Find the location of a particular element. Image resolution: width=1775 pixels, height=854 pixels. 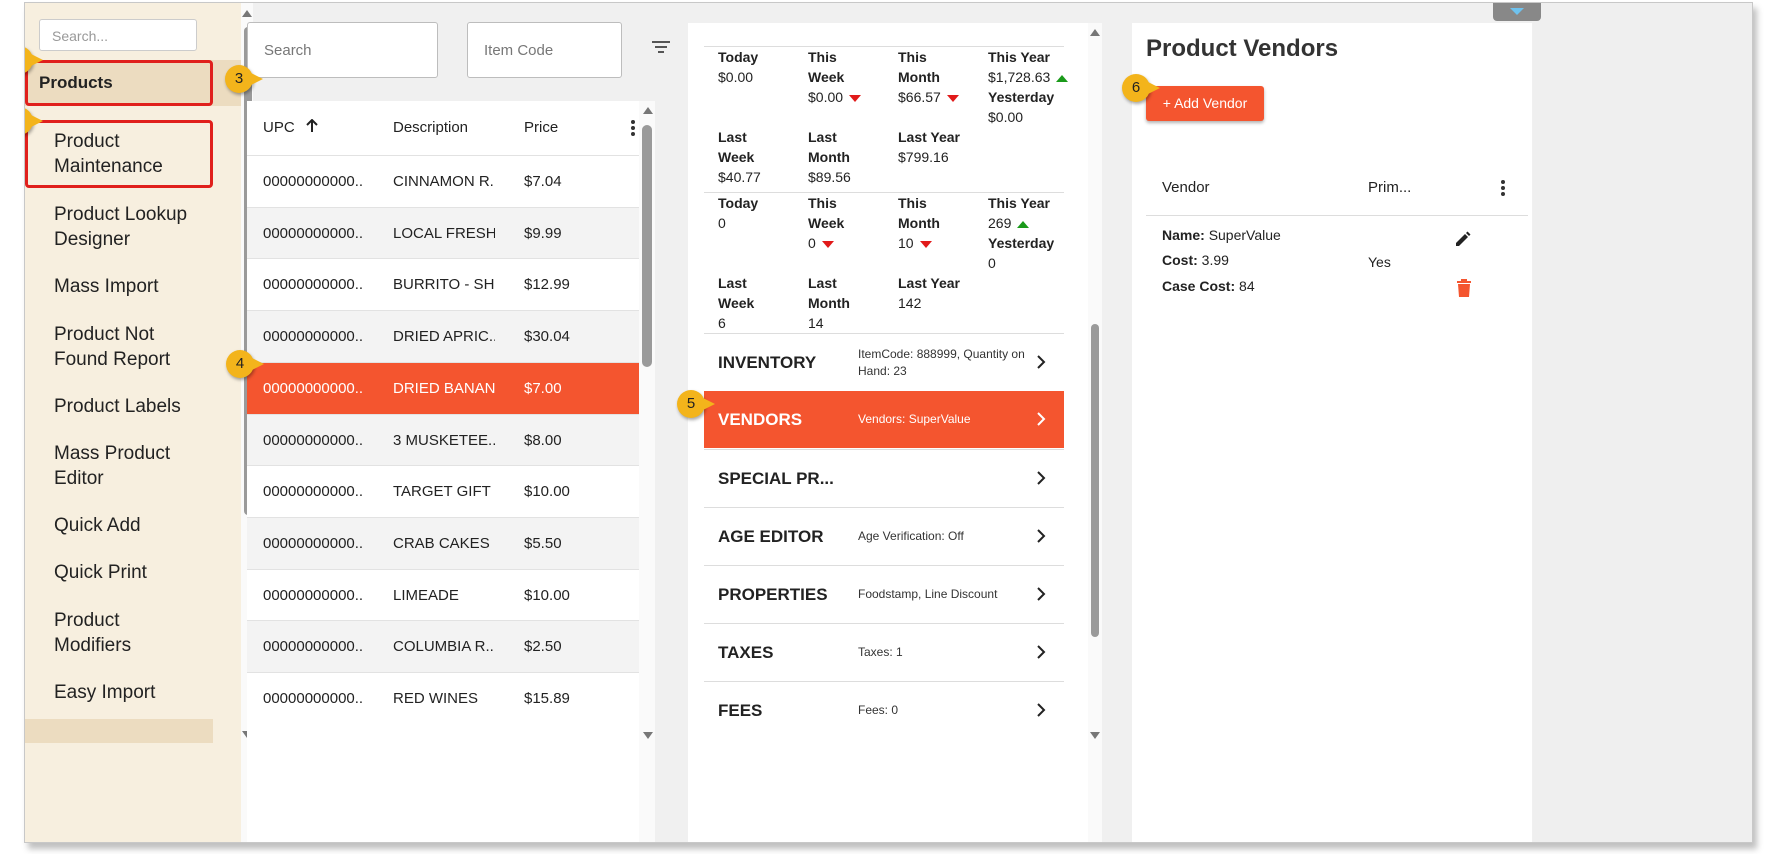

stat-label: Today is located at coordinates (738, 57).